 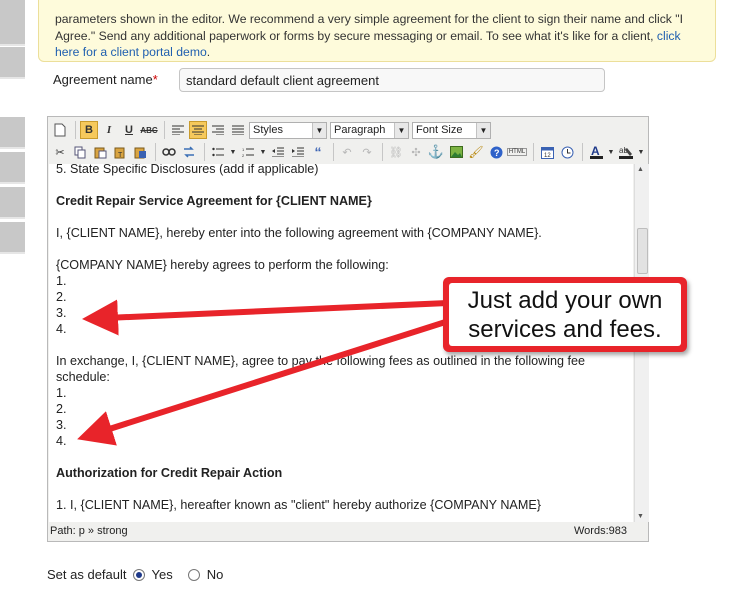 What do you see at coordinates (109, 130) in the screenshot?
I see `italic-button: I` at bounding box center [109, 130].